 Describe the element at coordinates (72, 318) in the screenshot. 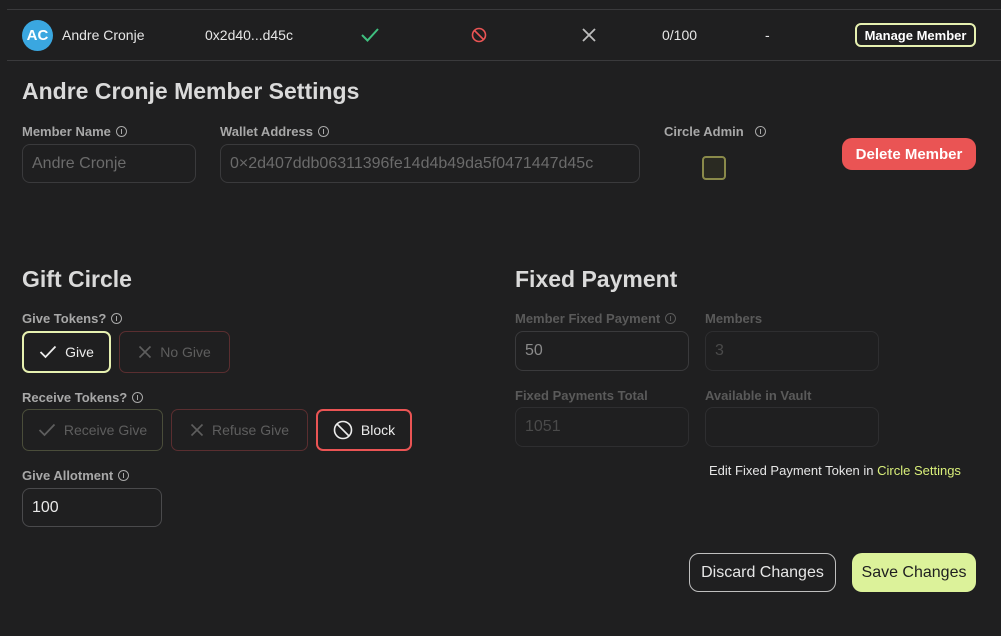

I see `give-tokens-label: Give Tokens?` at that location.